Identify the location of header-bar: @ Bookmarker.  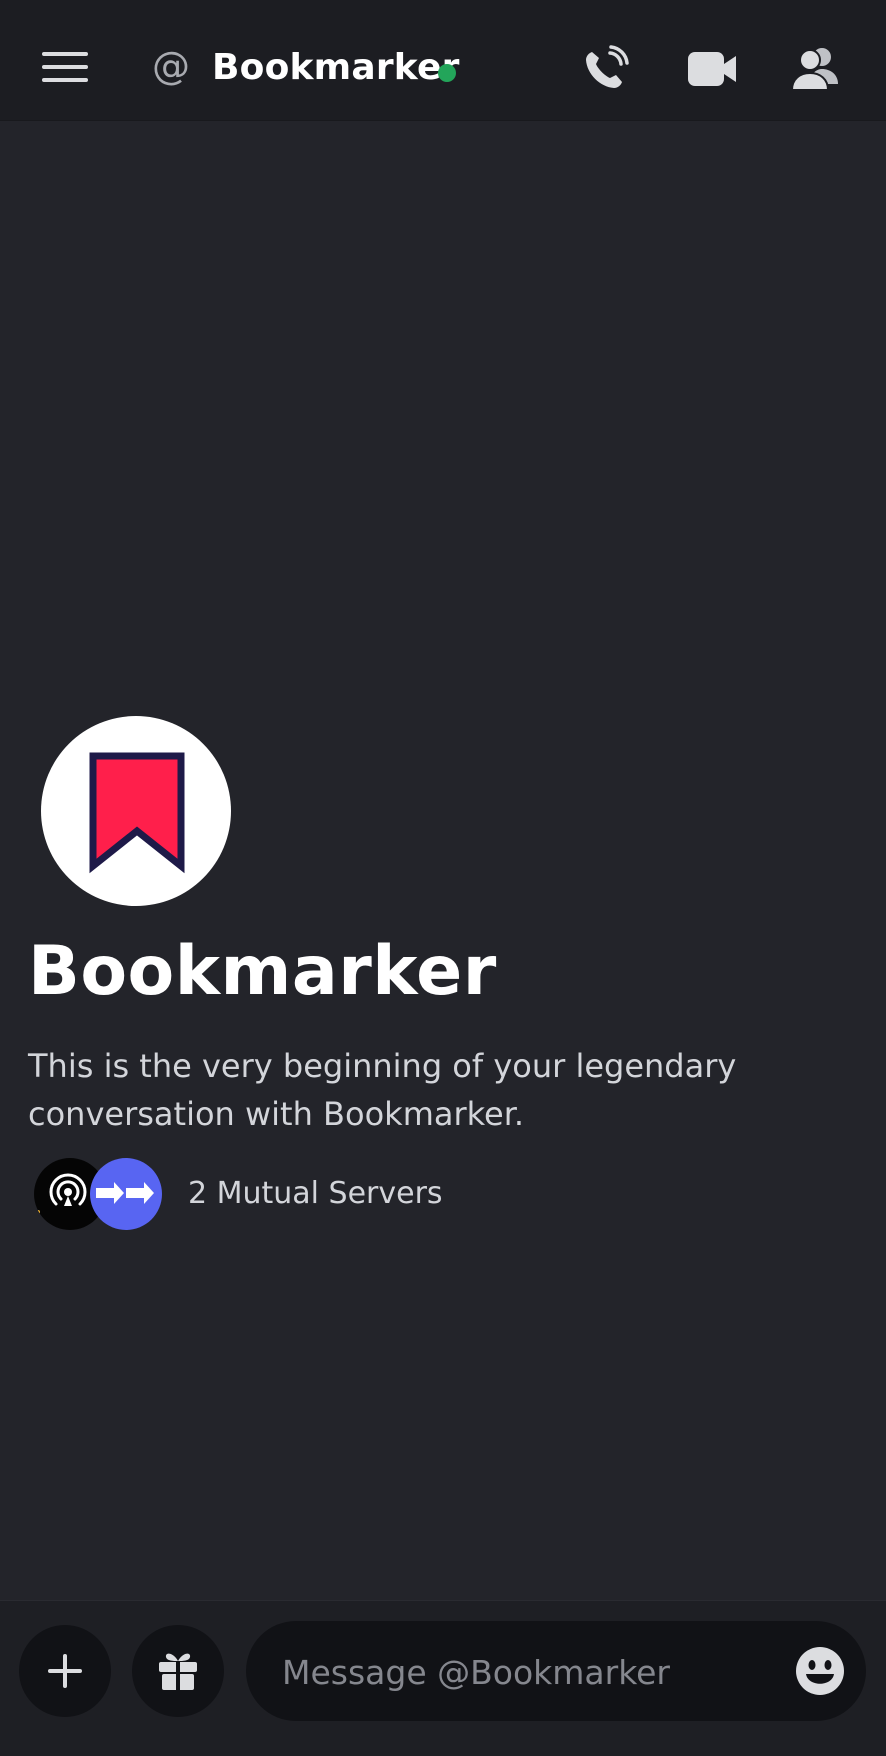
(443, 60).